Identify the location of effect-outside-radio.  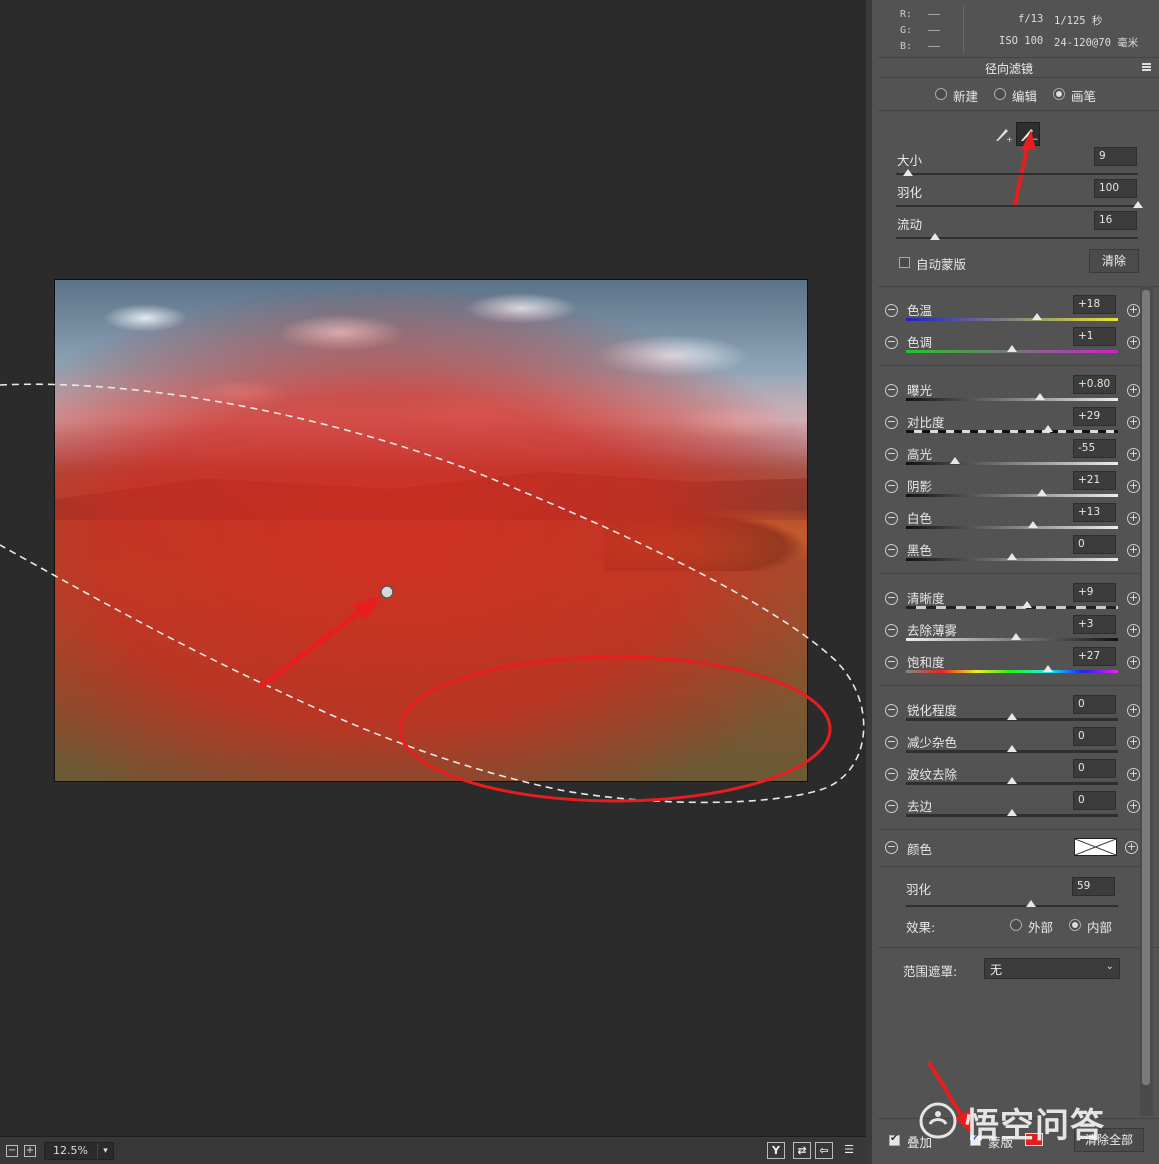
(1016, 925).